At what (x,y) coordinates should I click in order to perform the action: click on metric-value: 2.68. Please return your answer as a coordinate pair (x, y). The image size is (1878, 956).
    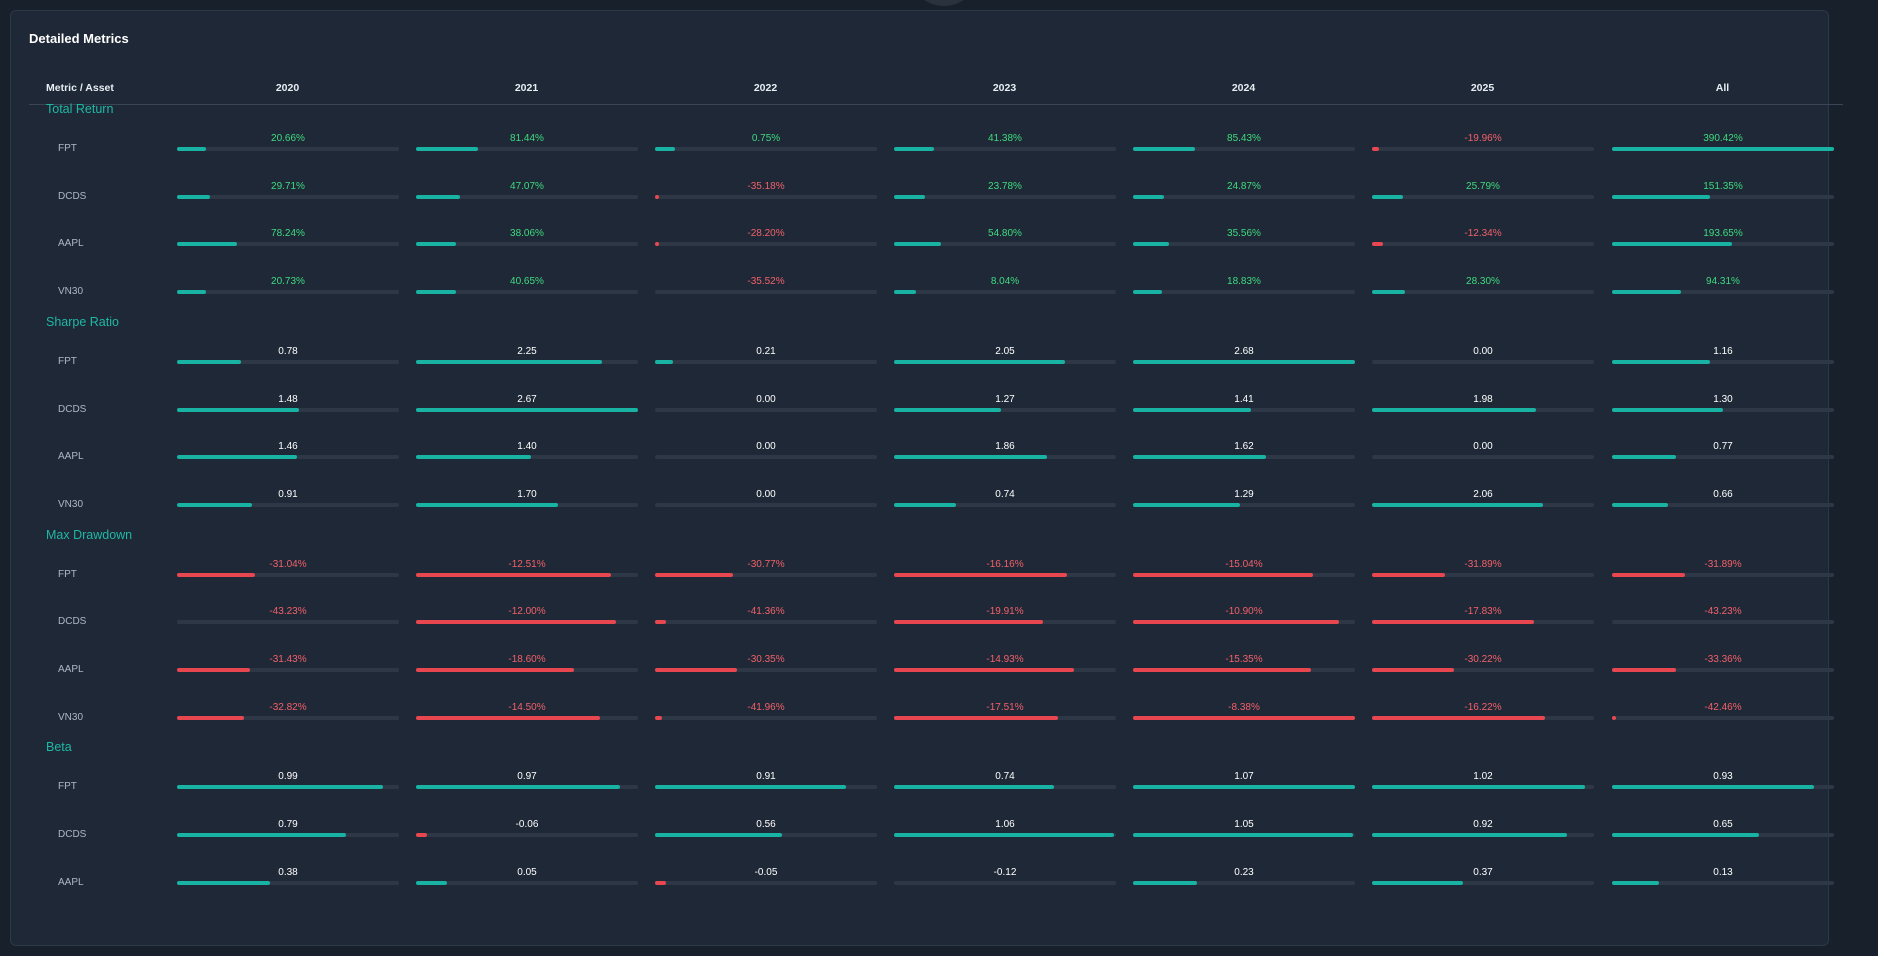
    Looking at the image, I should click on (1244, 351).